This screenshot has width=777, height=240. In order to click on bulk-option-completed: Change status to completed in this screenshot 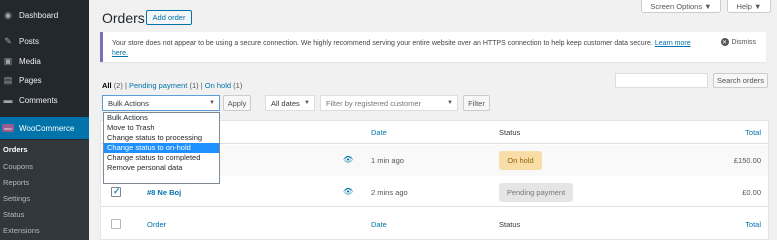, I will do `click(161, 158)`.